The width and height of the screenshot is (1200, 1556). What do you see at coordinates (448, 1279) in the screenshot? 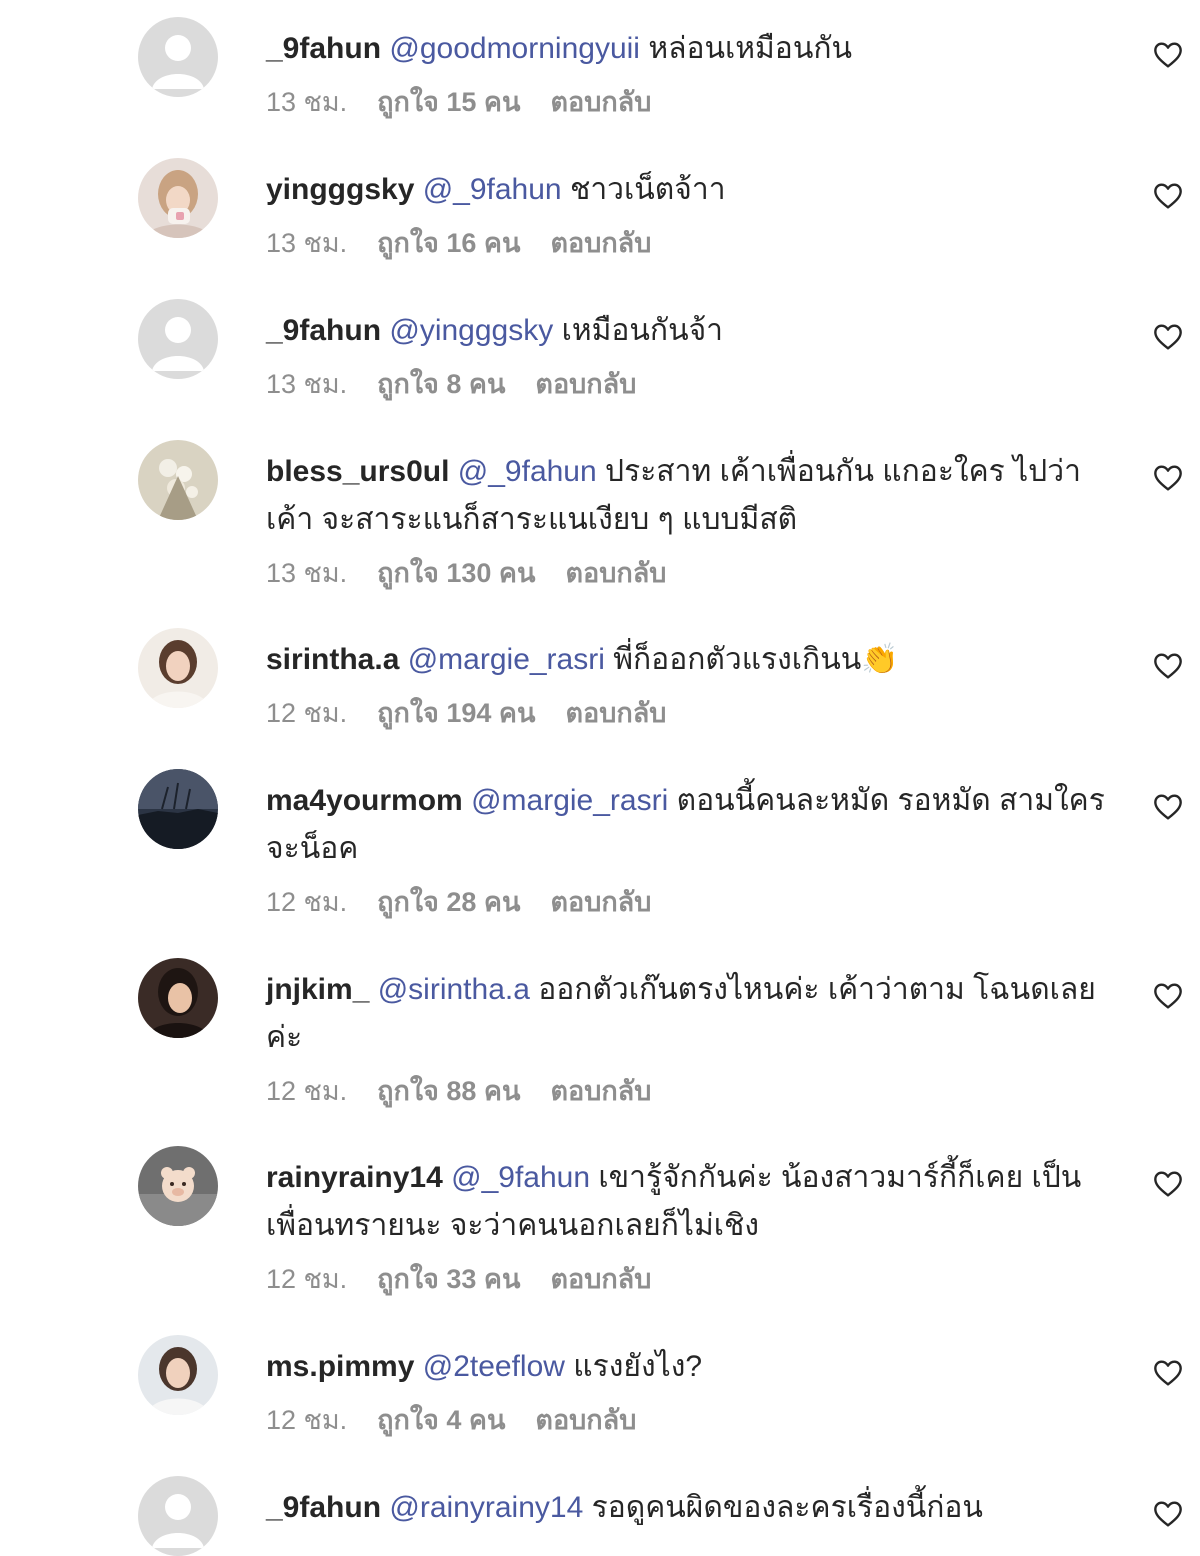
I see `comment-likes: ถูกใจ 33 คน` at bounding box center [448, 1279].